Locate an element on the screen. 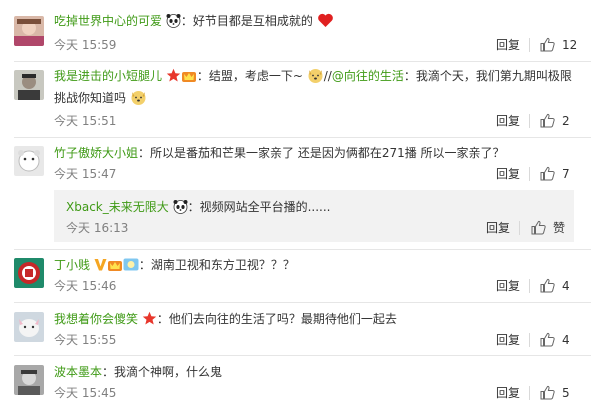  comment-text: ：我滴个神啊，什么鬼 is located at coordinates (162, 372).